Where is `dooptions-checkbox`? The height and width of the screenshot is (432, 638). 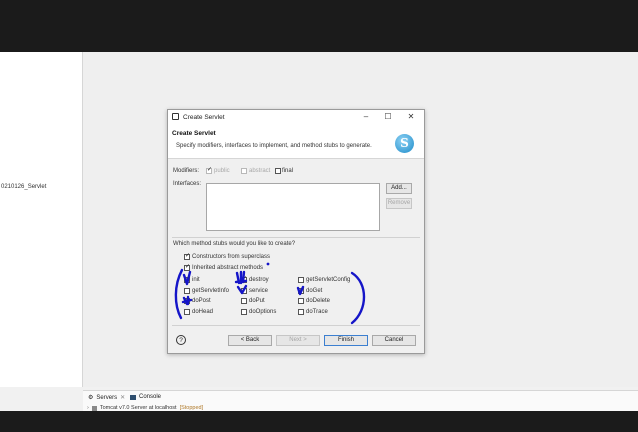 dooptions-checkbox is located at coordinates (244, 312).